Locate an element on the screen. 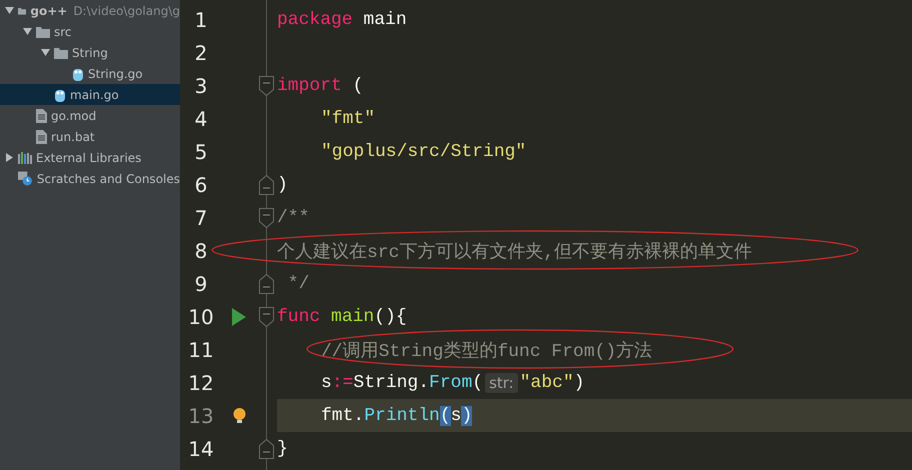 The image size is (912, 470). tree-item: External Libraries is located at coordinates (90, 157).